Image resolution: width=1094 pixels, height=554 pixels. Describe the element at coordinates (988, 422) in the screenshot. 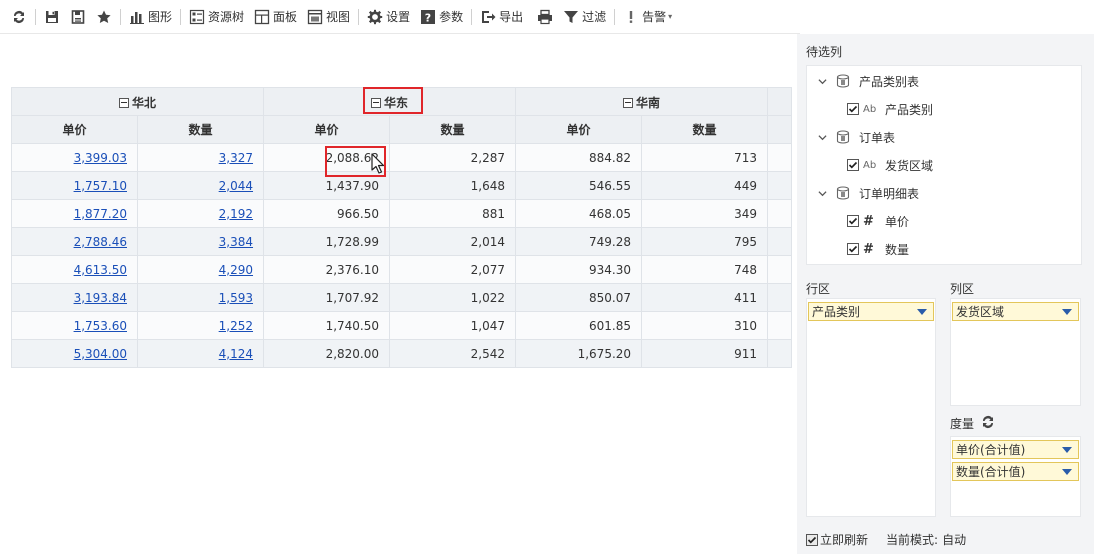

I see `swap-refresh-icon` at that location.